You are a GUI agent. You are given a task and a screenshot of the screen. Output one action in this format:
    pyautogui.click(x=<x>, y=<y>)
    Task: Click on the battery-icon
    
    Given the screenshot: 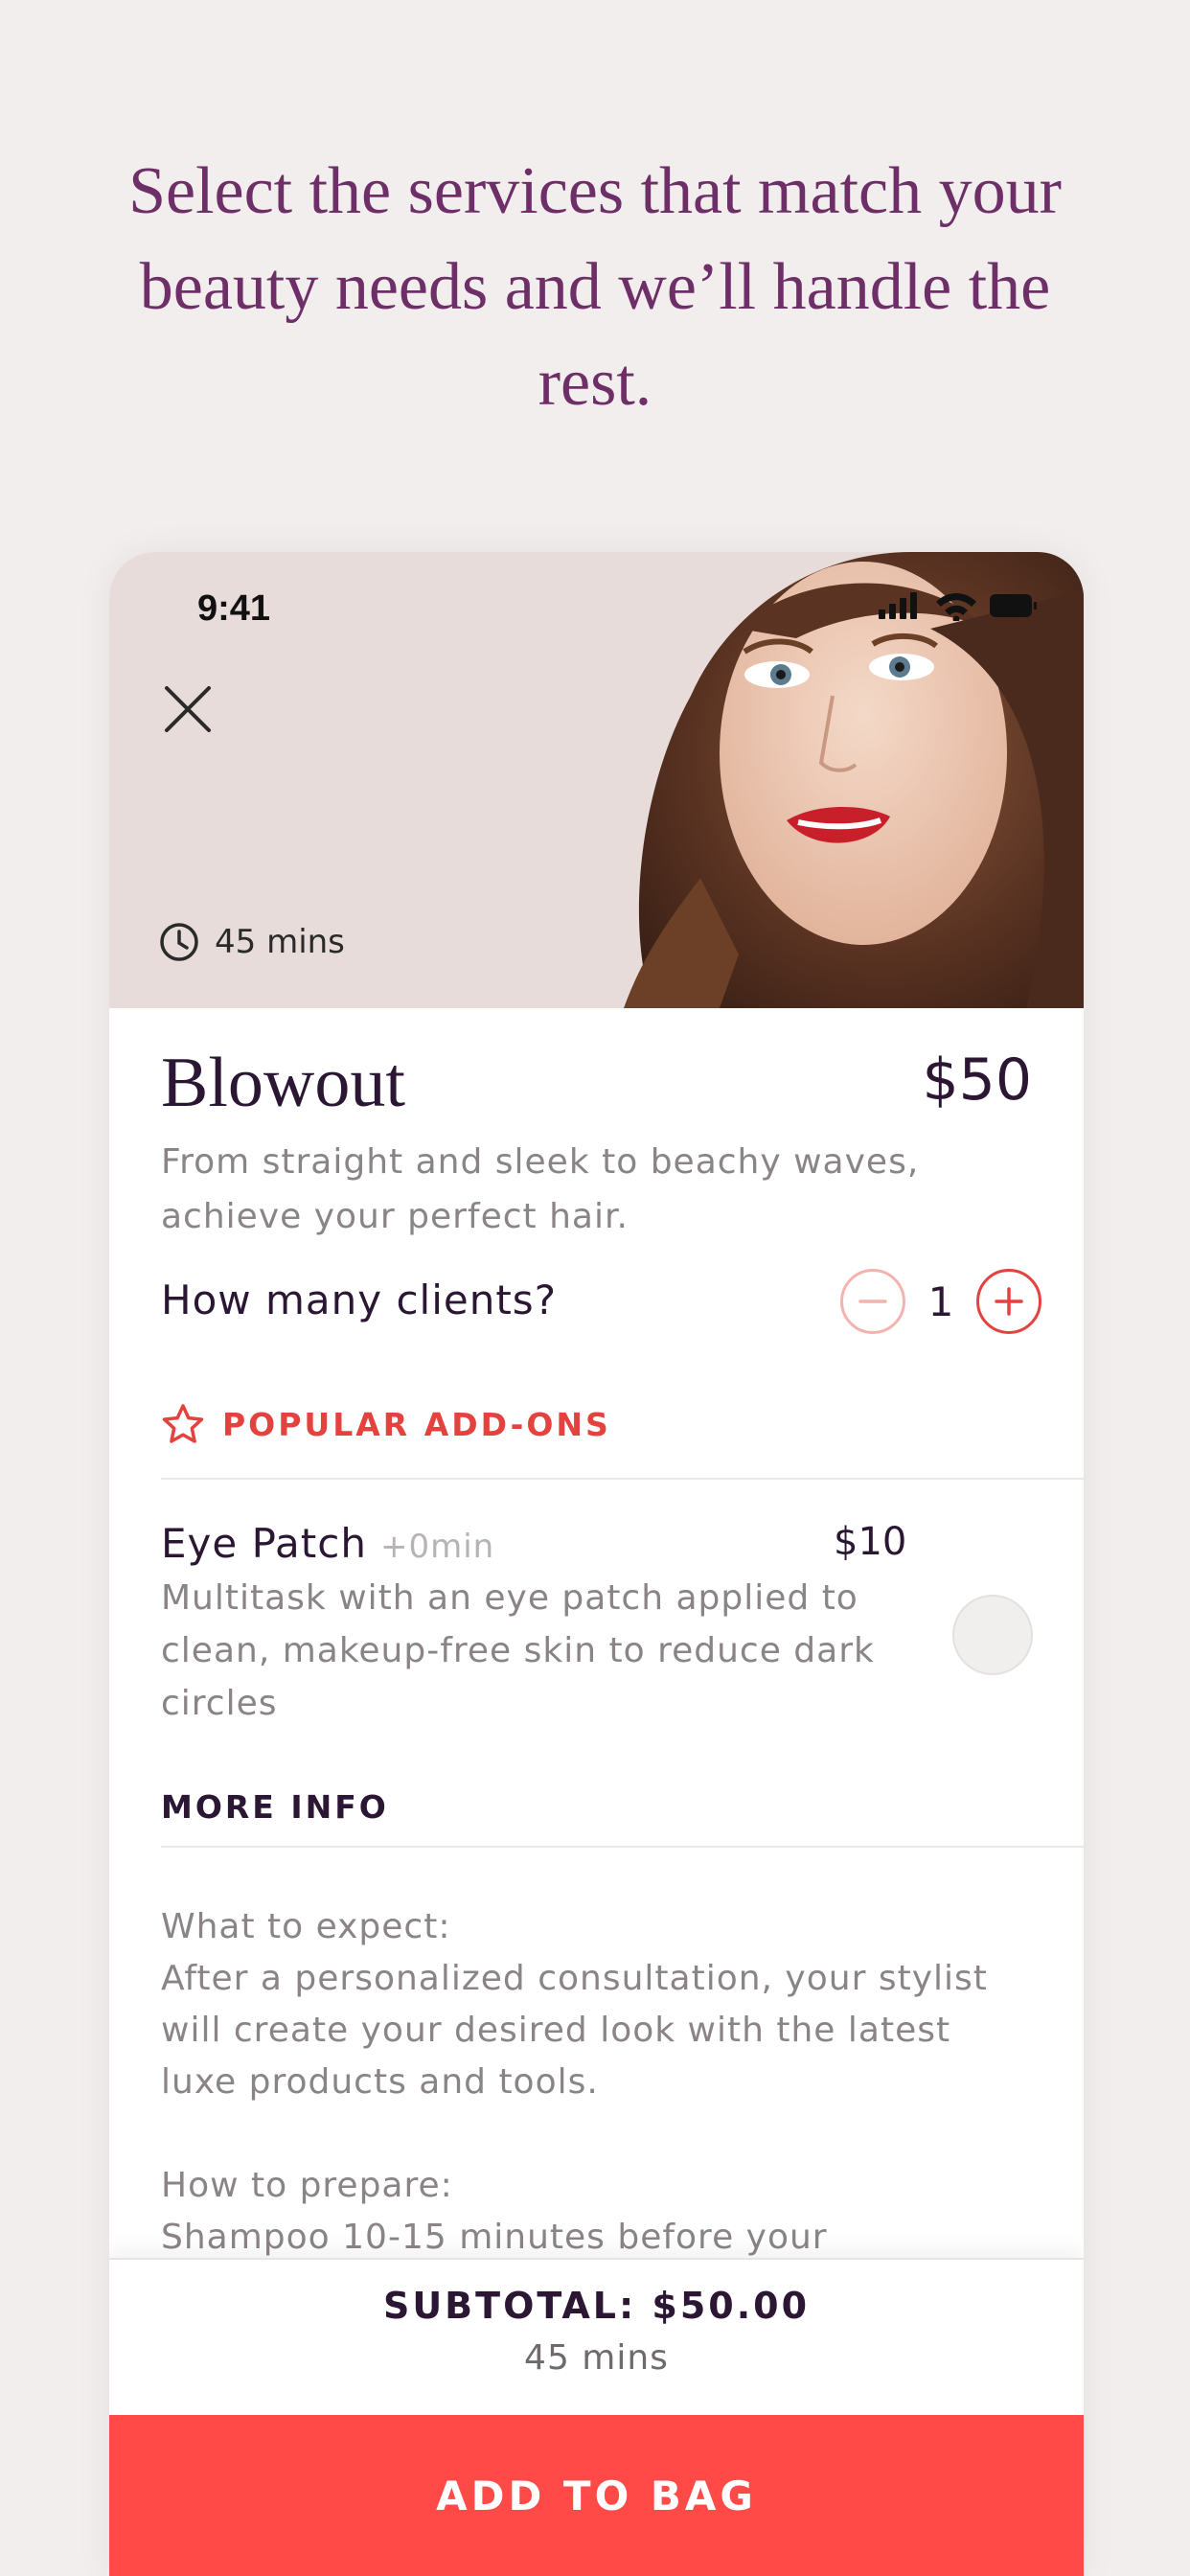 What is the action you would take?
    pyautogui.click(x=1014, y=605)
    